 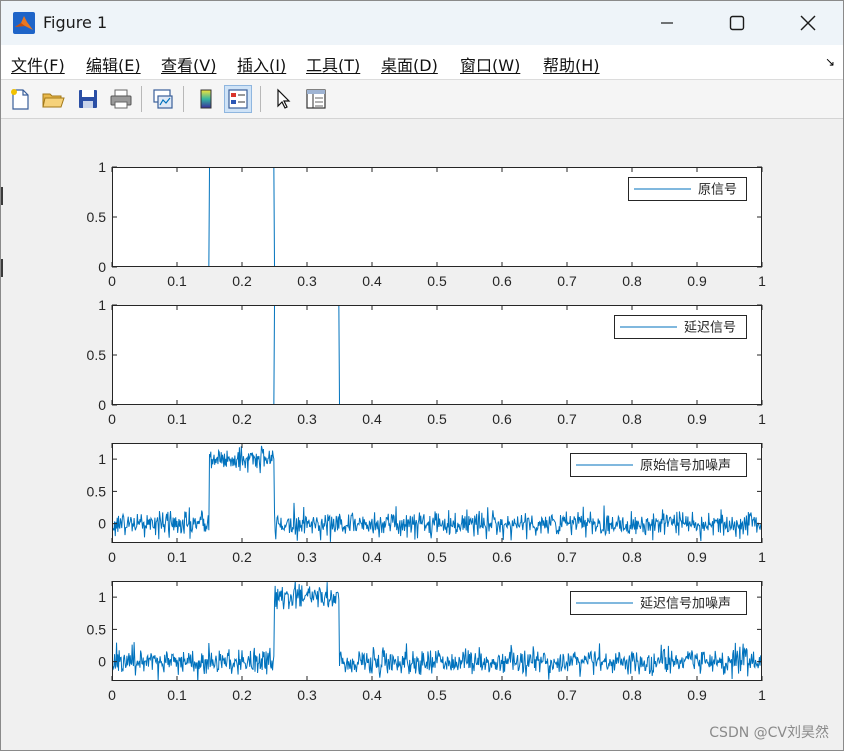 I want to click on save-icon, so click(x=88, y=99).